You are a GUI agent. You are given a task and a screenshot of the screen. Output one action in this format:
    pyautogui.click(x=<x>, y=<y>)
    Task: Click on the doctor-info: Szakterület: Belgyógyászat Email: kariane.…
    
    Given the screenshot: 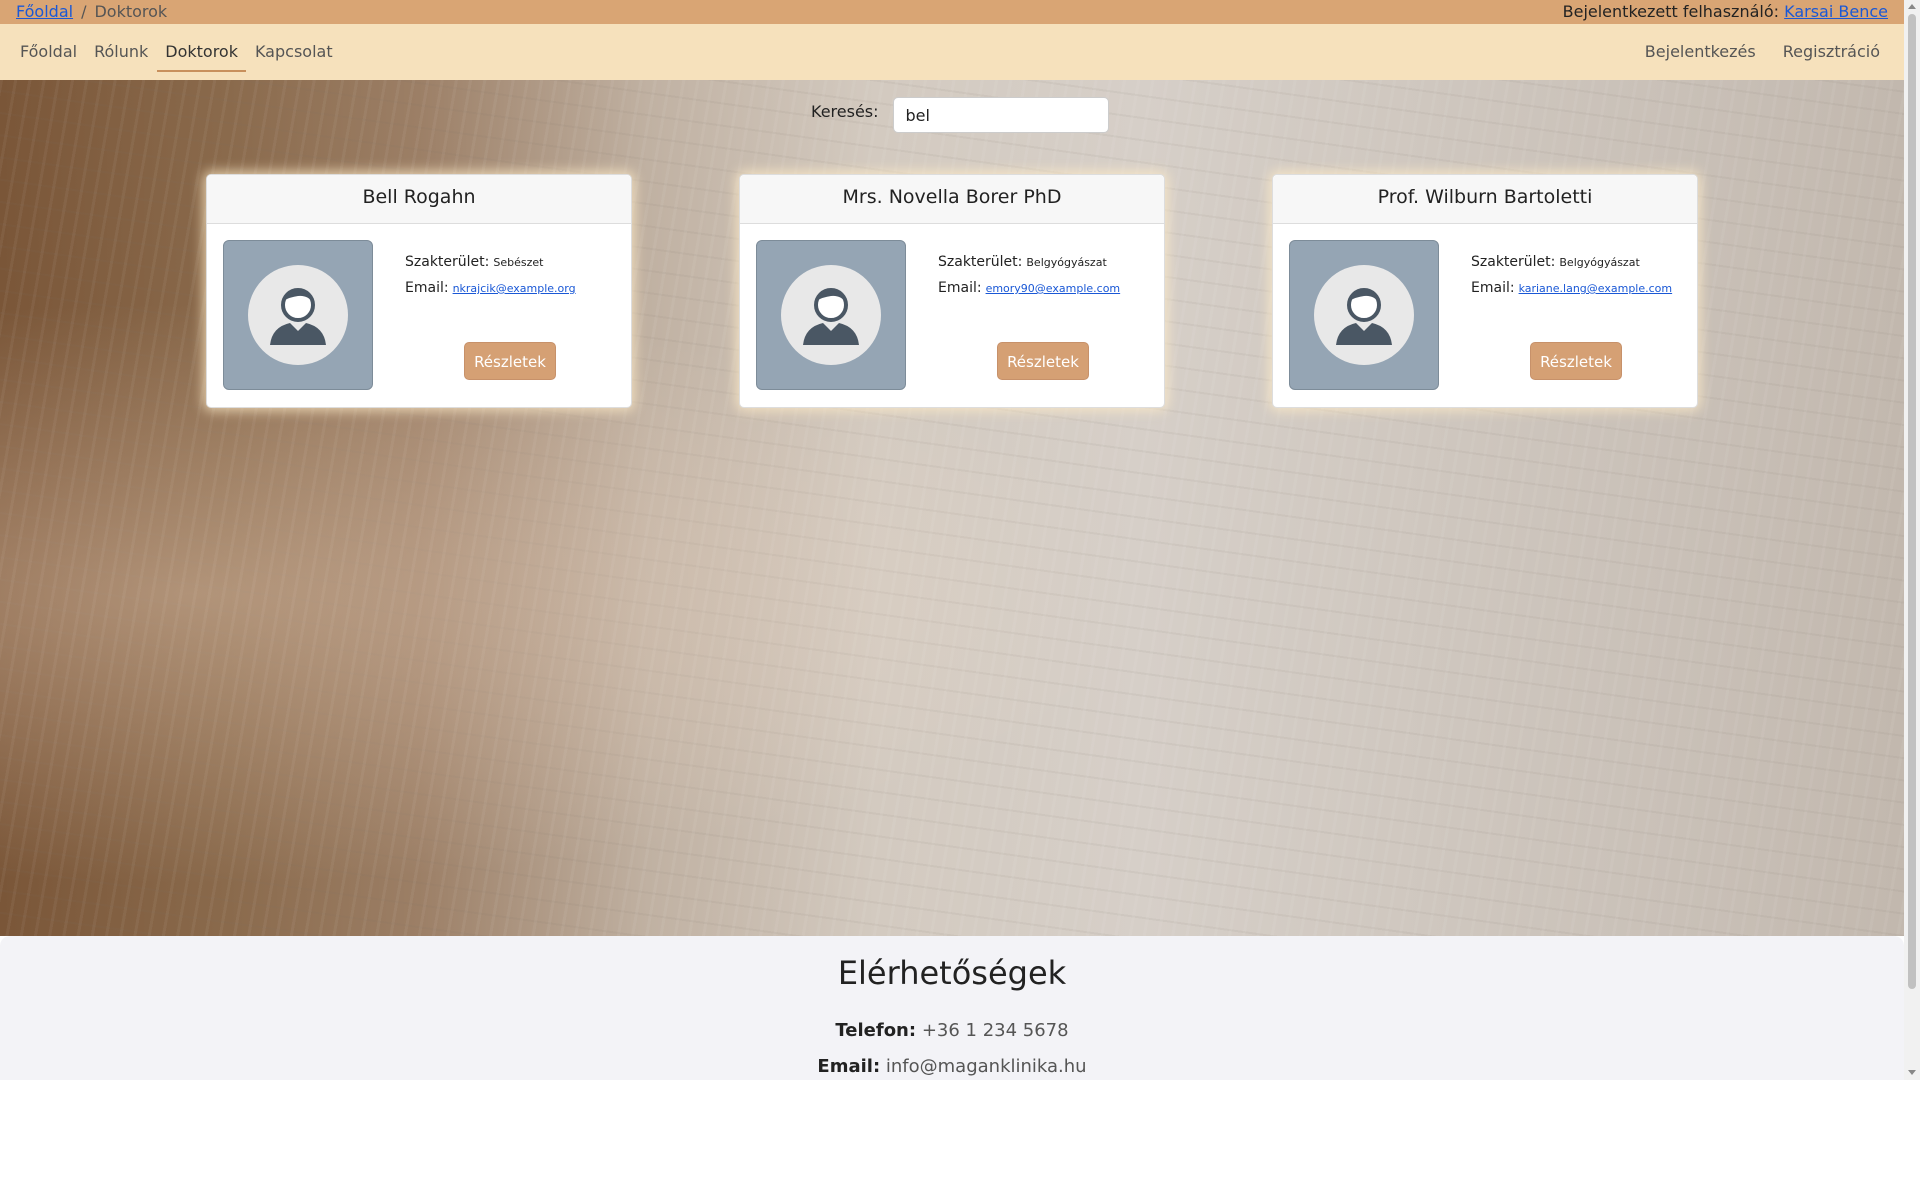 What is the action you would take?
    pyautogui.click(x=1571, y=275)
    